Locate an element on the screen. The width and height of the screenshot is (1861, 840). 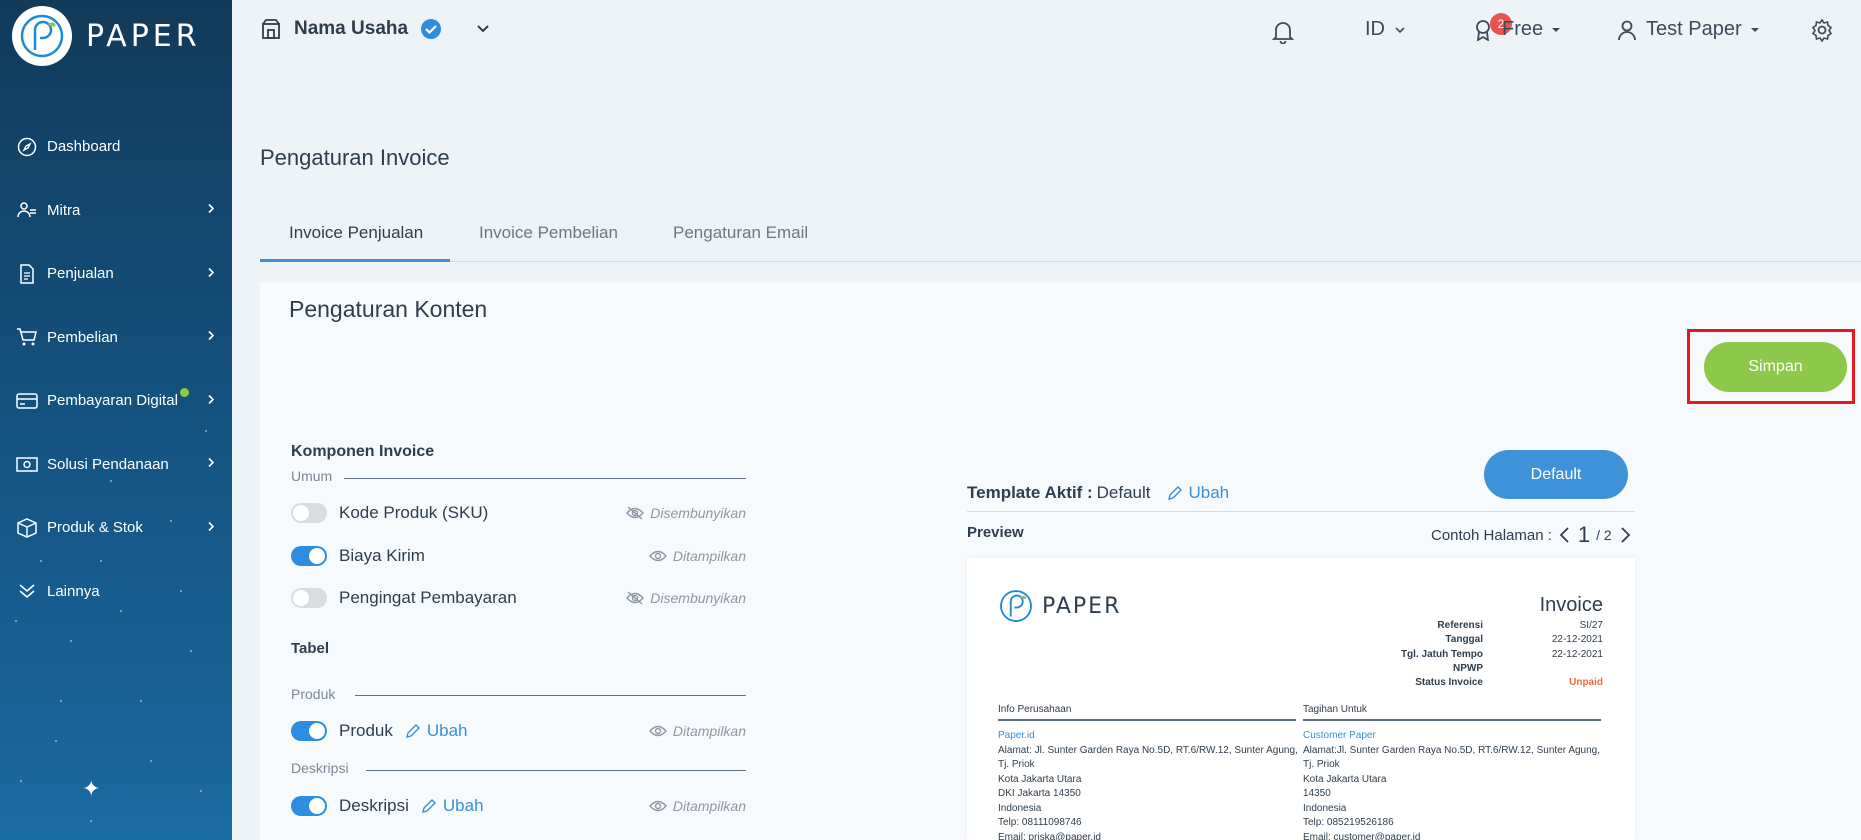
invoice-meta-row: Referensi SI/27 is located at coordinates (1483, 627).